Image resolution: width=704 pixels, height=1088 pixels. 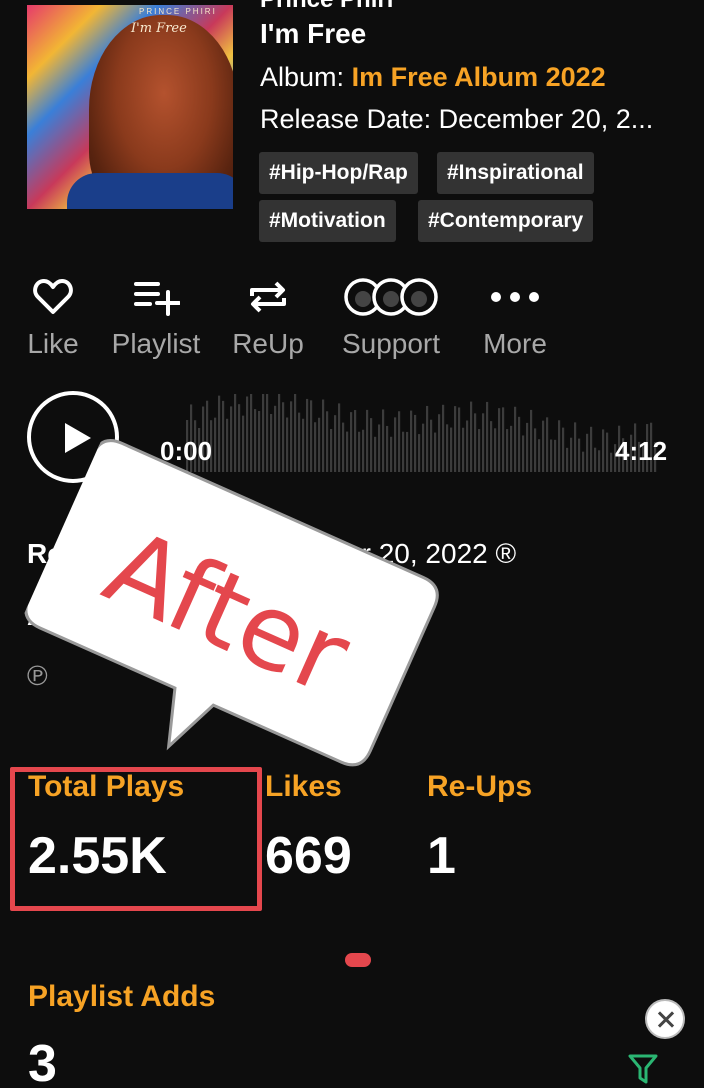 I want to click on album-line: Album: Im Free Album 2022, so click(x=433, y=77).